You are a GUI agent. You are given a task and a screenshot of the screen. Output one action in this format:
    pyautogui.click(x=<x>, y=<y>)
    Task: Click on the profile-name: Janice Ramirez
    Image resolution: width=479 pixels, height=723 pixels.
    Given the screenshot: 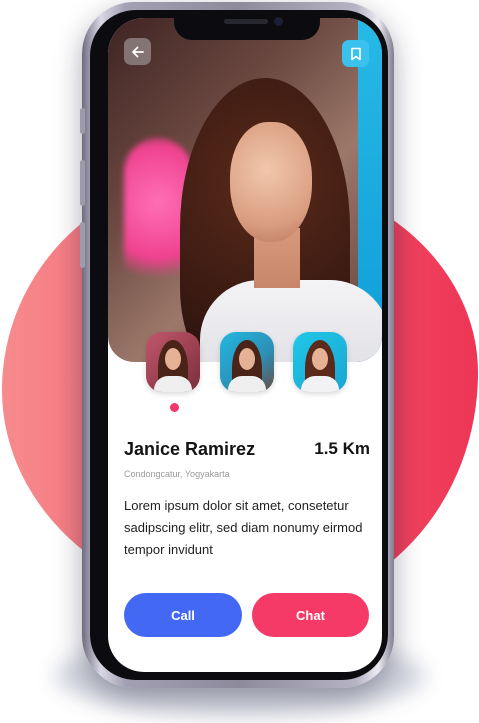 What is the action you would take?
    pyautogui.click(x=190, y=449)
    